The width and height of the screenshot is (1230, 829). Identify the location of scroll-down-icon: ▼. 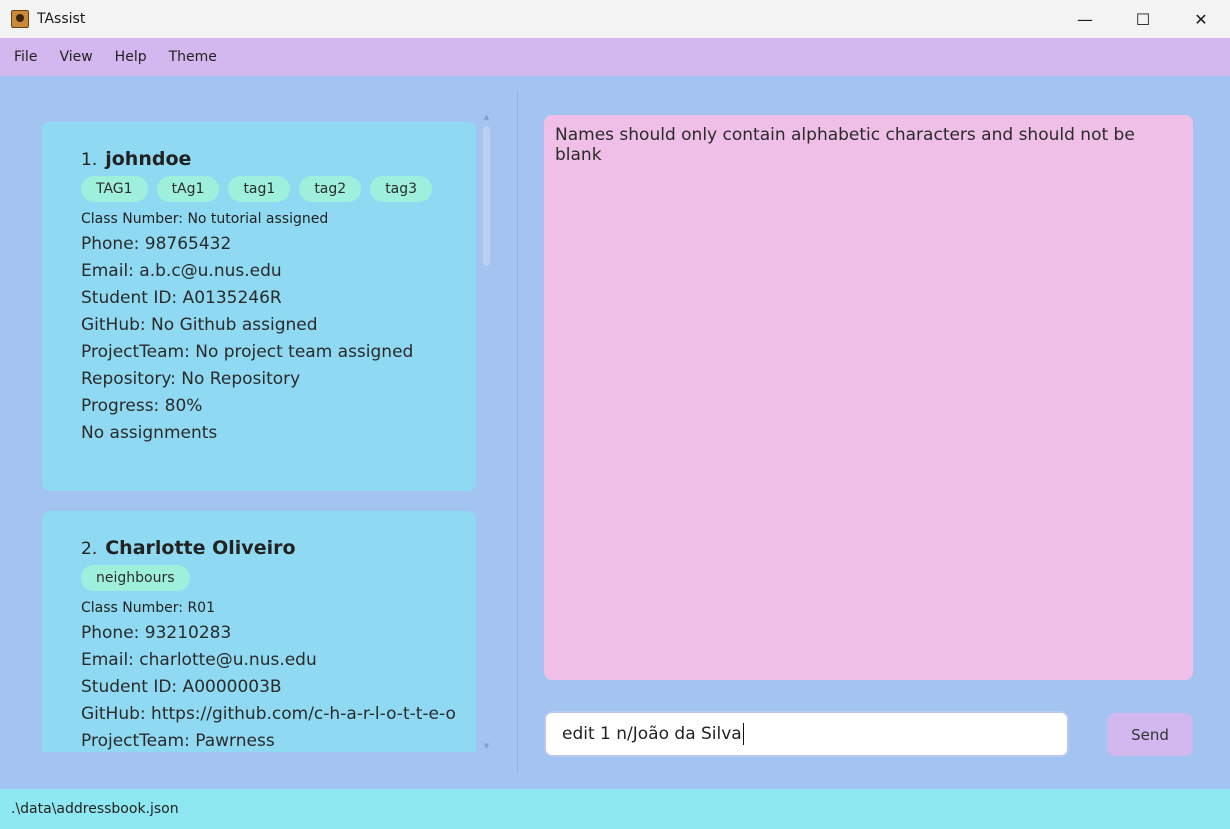
(486, 746).